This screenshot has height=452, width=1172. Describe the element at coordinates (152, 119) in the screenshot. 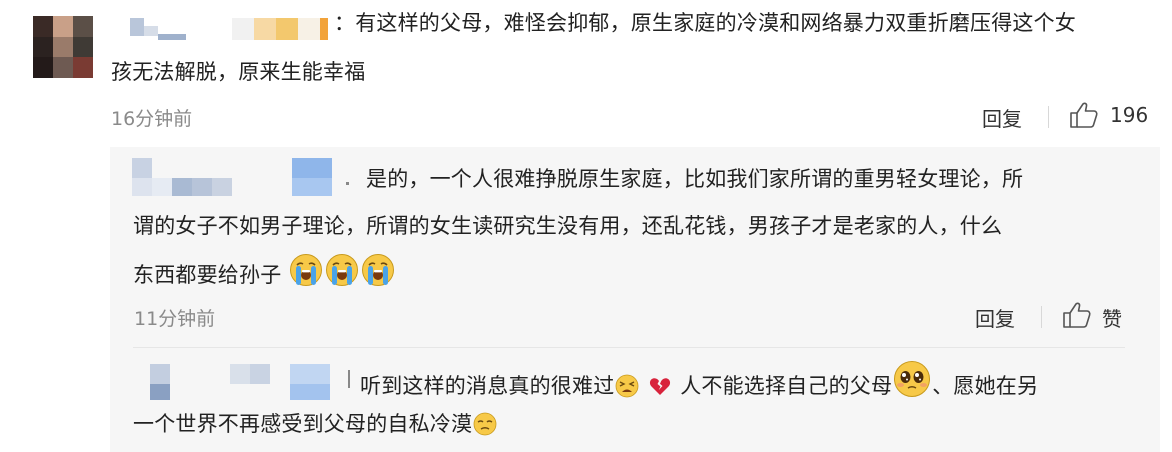

I see `comment-timestamp: 16分钟前` at that location.